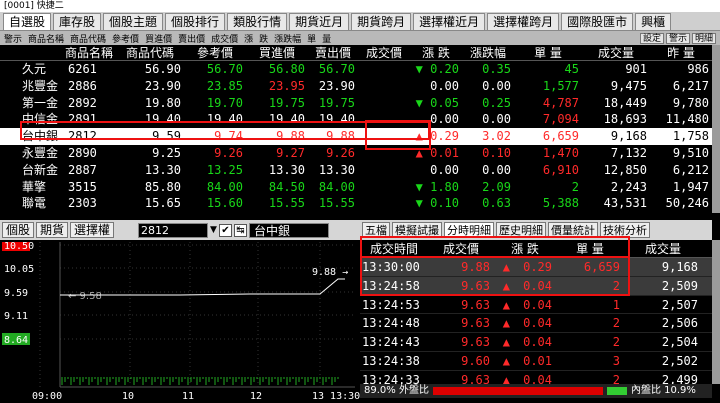 Image resolution: width=720 pixels, height=403 pixels. Describe the element at coordinates (488, 212) in the screenshot. I see `row-pct: 1.58` at that location.